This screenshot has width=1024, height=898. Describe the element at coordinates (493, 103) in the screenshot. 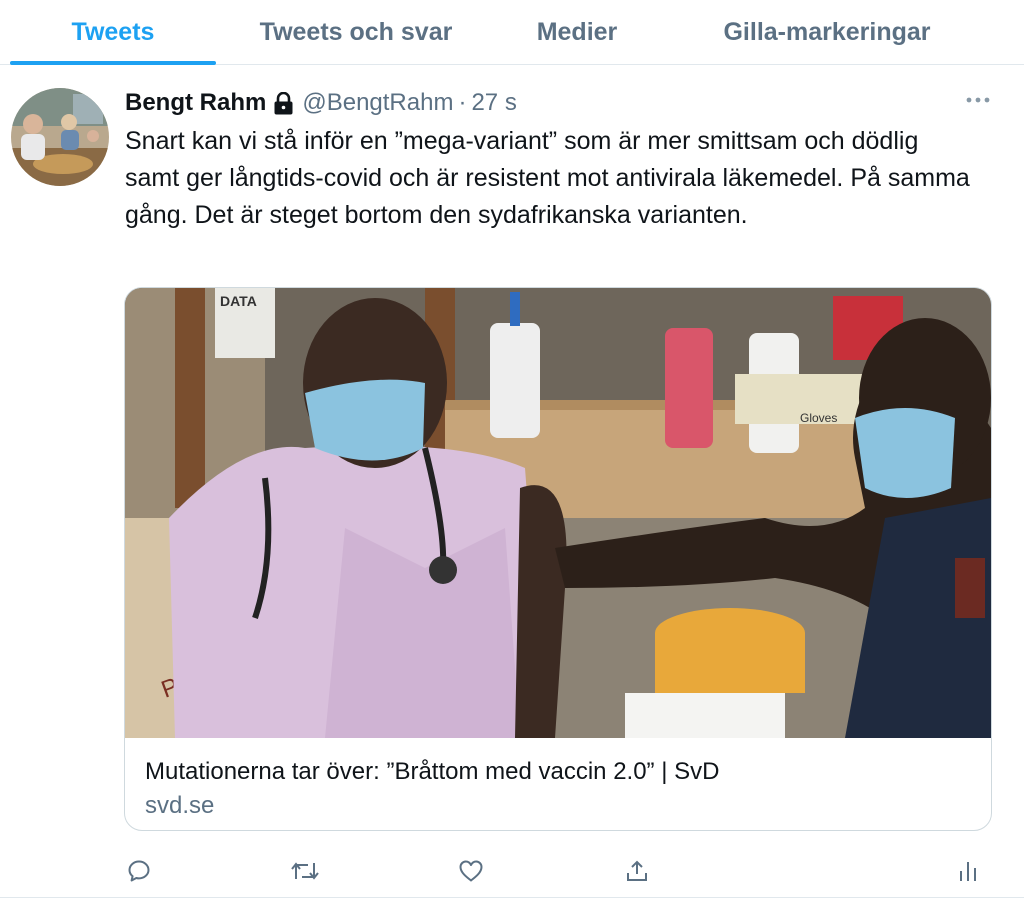

I see `tweet-timestamp: 27 s` at that location.